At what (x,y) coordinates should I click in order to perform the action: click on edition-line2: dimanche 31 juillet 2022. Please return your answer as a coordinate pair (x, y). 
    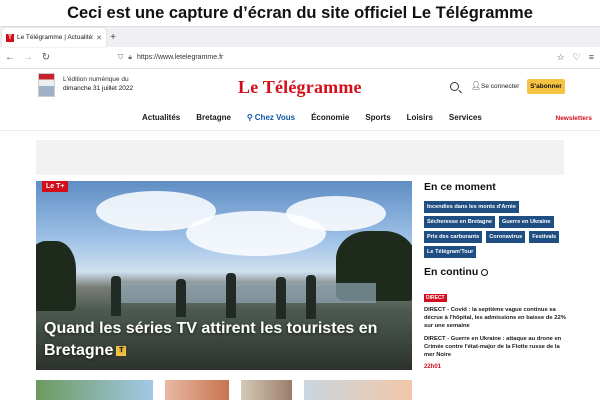
    Looking at the image, I should click on (98, 88).